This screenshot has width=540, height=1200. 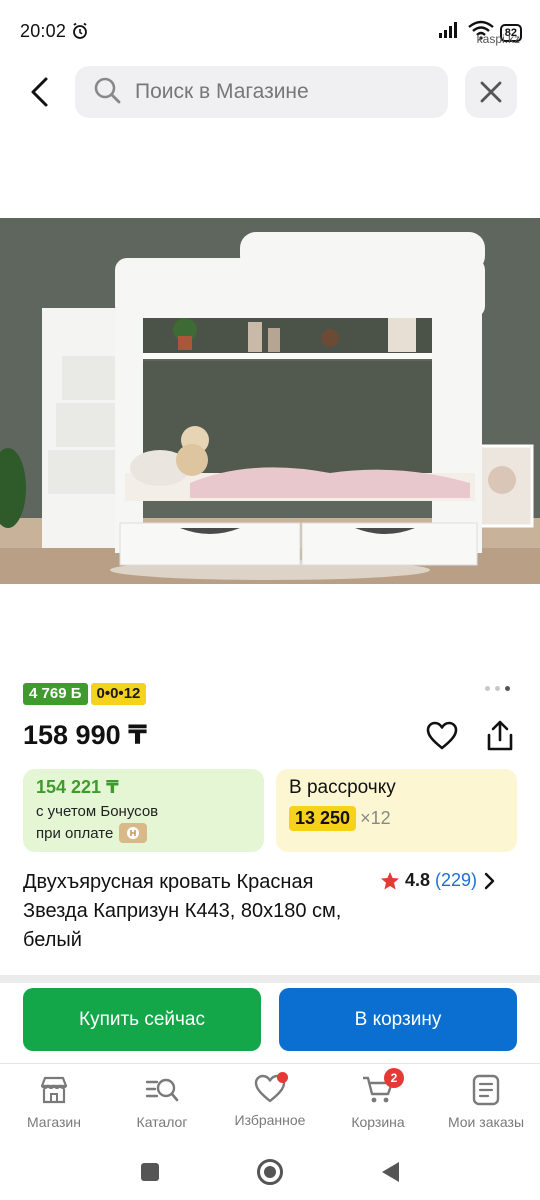 What do you see at coordinates (270, 1120) in the screenshot?
I see `nav-favorites-label: Избранное` at bounding box center [270, 1120].